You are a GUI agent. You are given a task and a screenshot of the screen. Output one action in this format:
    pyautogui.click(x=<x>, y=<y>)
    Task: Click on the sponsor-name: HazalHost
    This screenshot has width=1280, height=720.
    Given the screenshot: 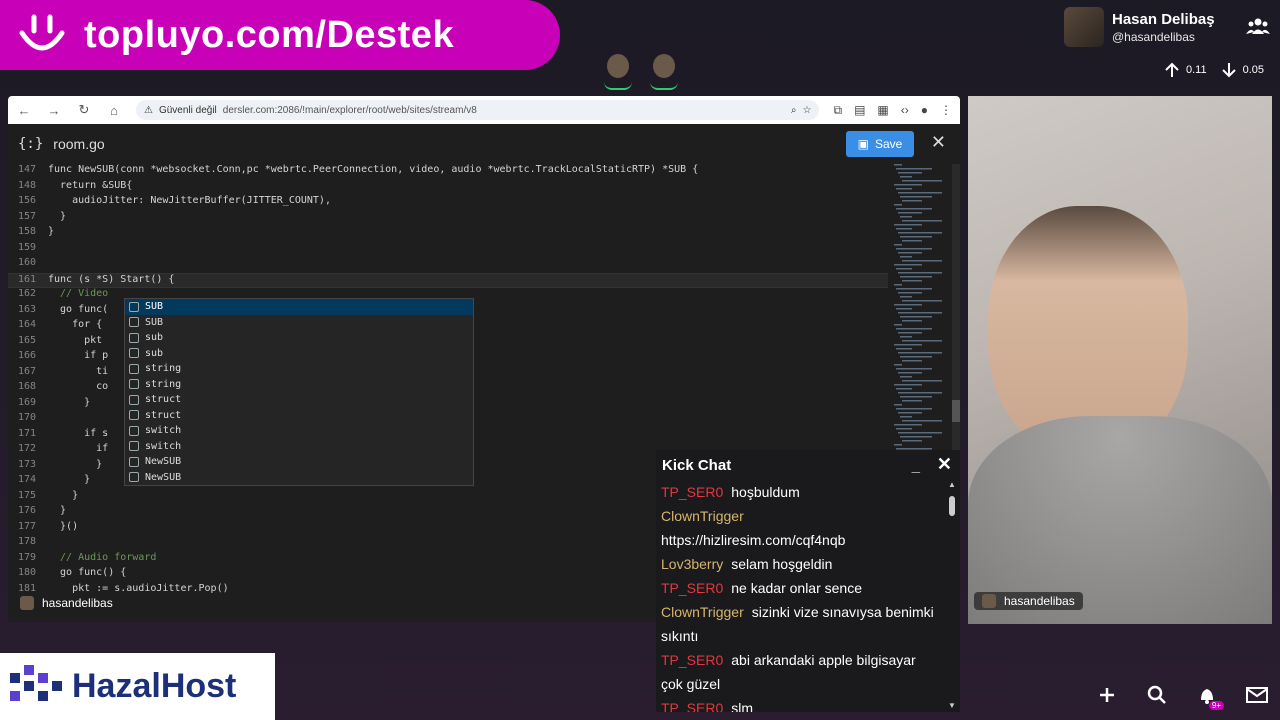 What is the action you would take?
    pyautogui.click(x=154, y=686)
    